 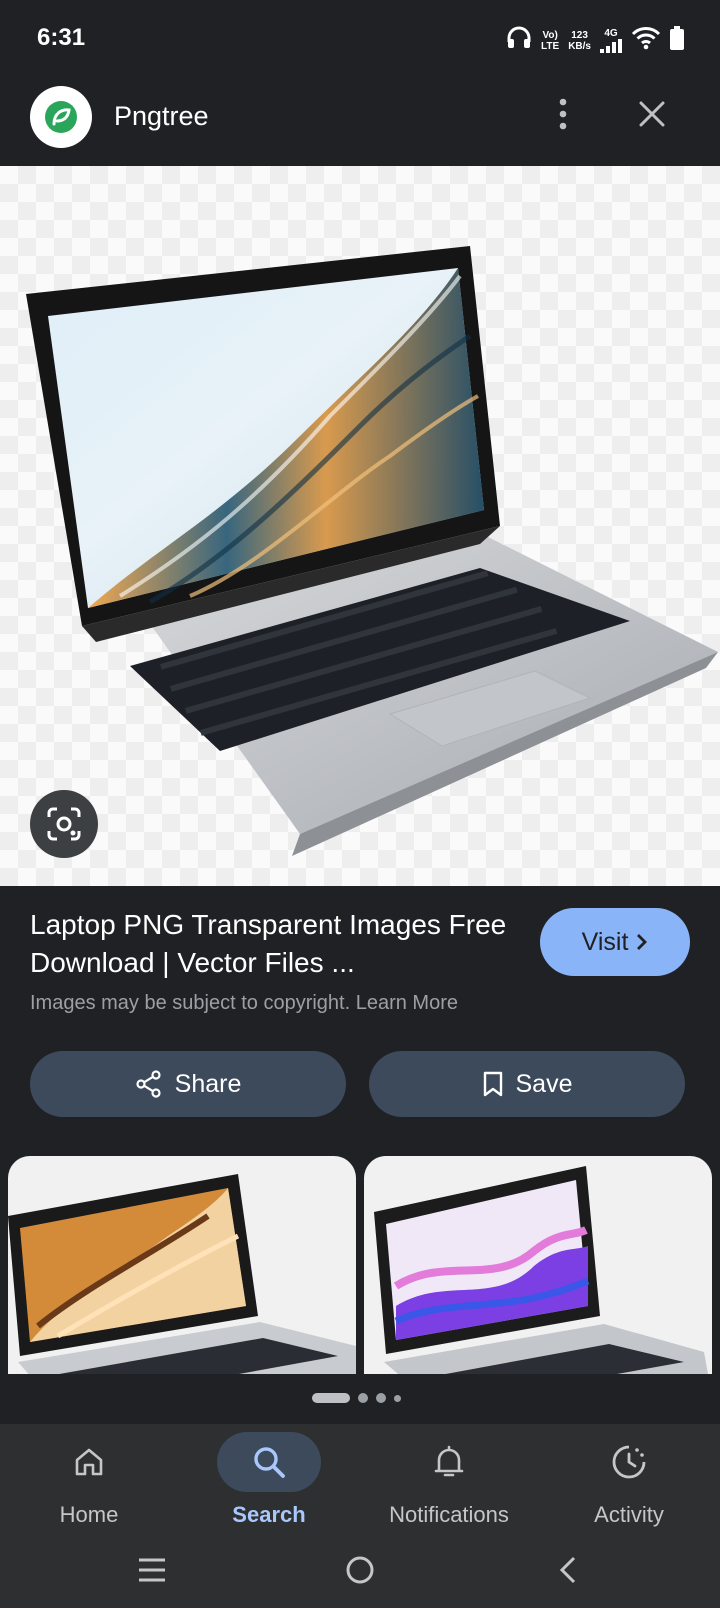 I want to click on visit-button: Visit, so click(x=615, y=942).